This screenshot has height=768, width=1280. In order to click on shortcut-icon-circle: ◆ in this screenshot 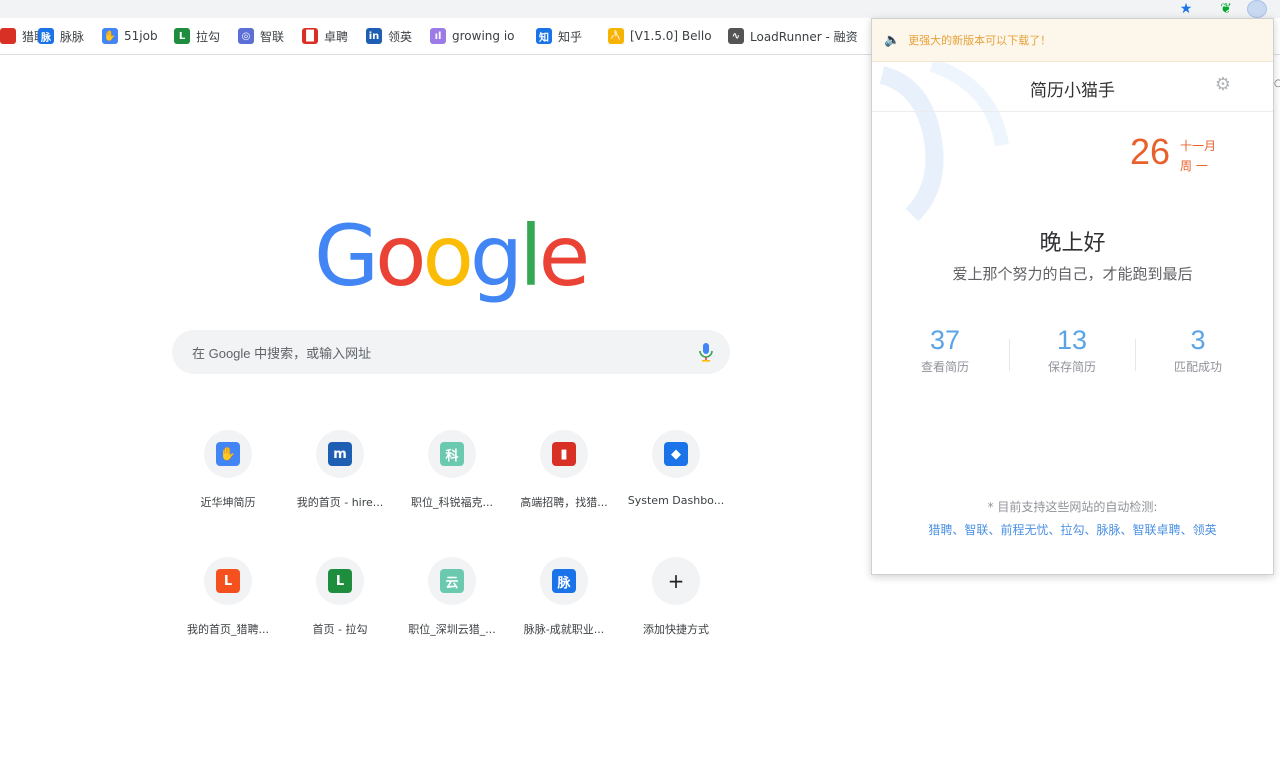, I will do `click(676, 454)`.